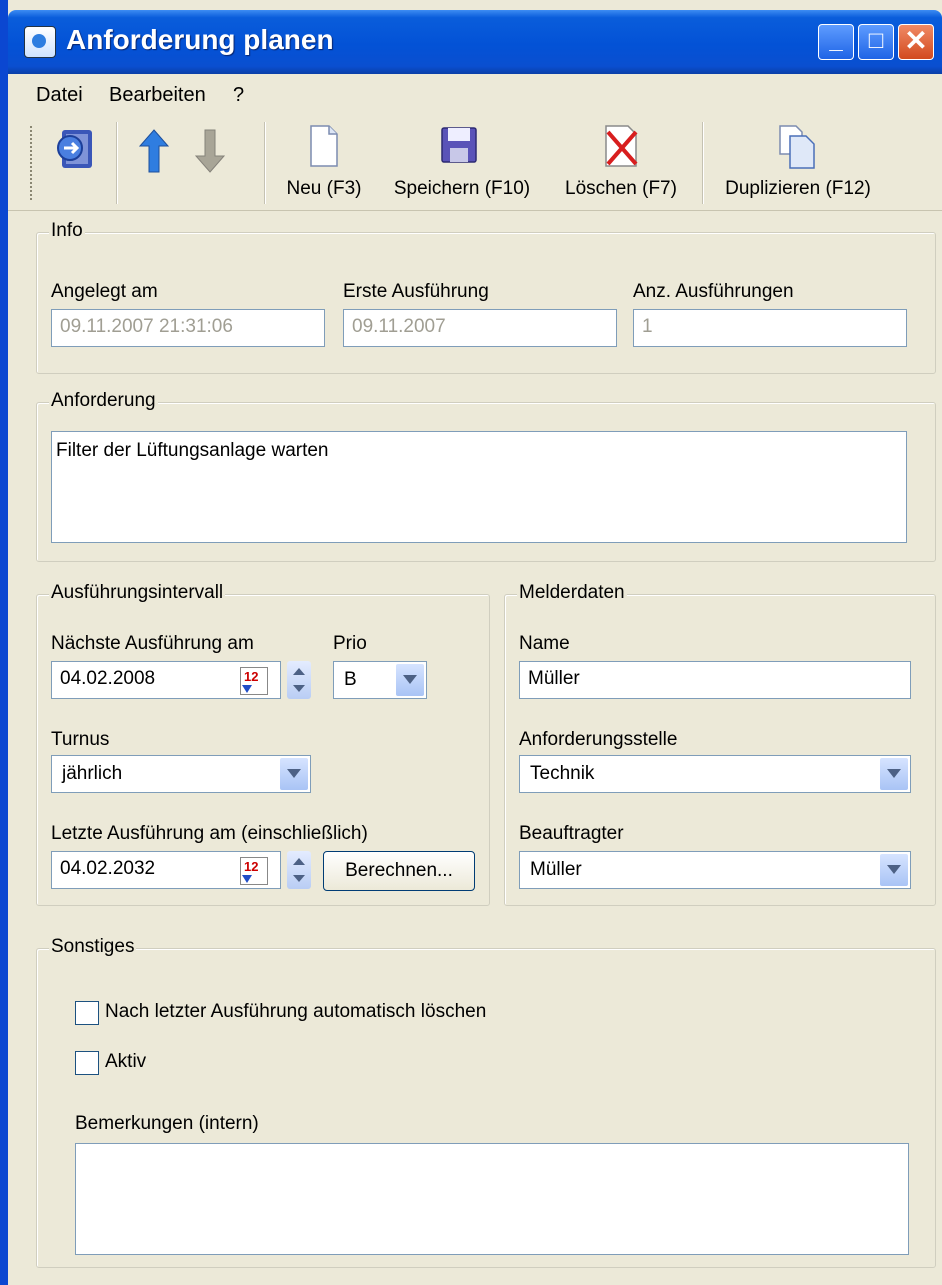 The height and width of the screenshot is (1285, 942). I want to click on misc-group-title: Sonstiges, so click(93, 947).